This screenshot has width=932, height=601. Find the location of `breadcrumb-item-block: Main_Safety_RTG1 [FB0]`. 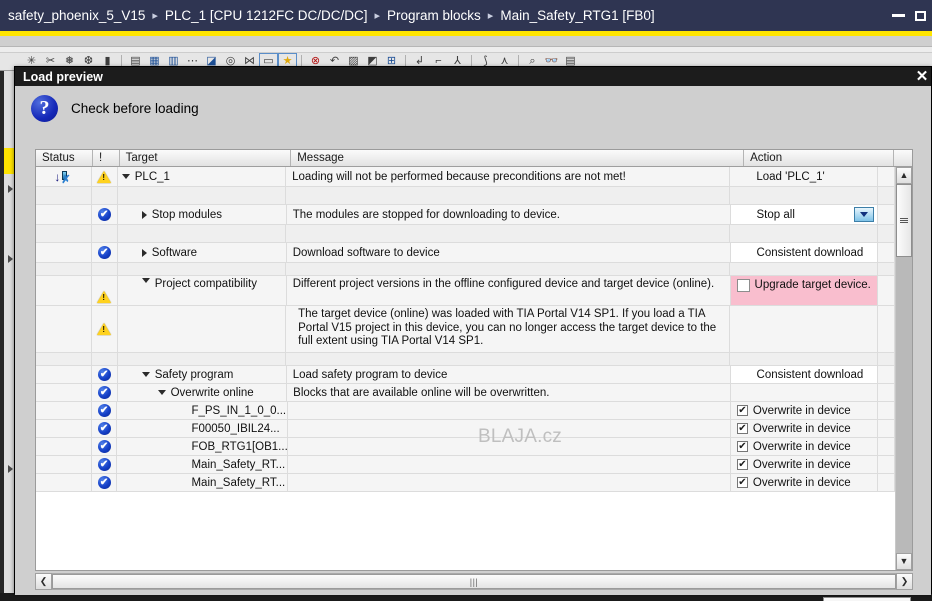

breadcrumb-item-block: Main_Safety_RTG1 [FB0] is located at coordinates (577, 15).